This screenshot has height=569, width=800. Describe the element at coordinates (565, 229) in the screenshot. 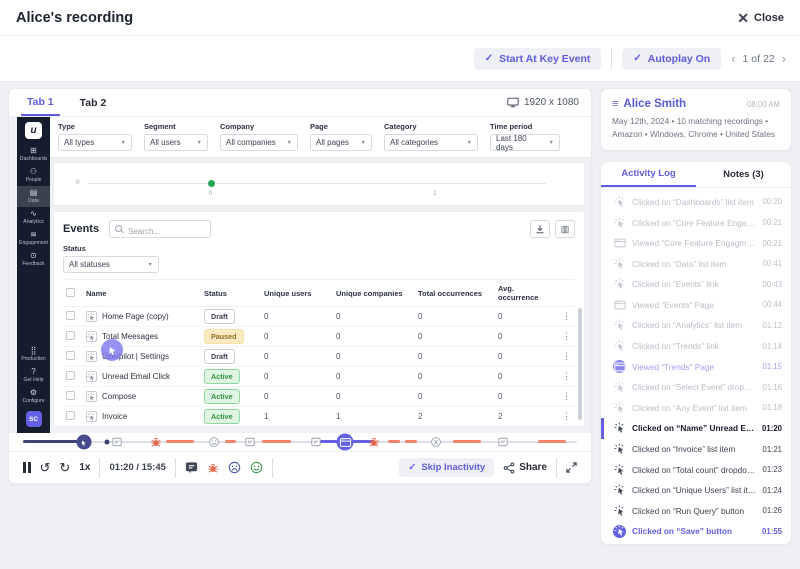

I see `columns-button: ▥` at that location.